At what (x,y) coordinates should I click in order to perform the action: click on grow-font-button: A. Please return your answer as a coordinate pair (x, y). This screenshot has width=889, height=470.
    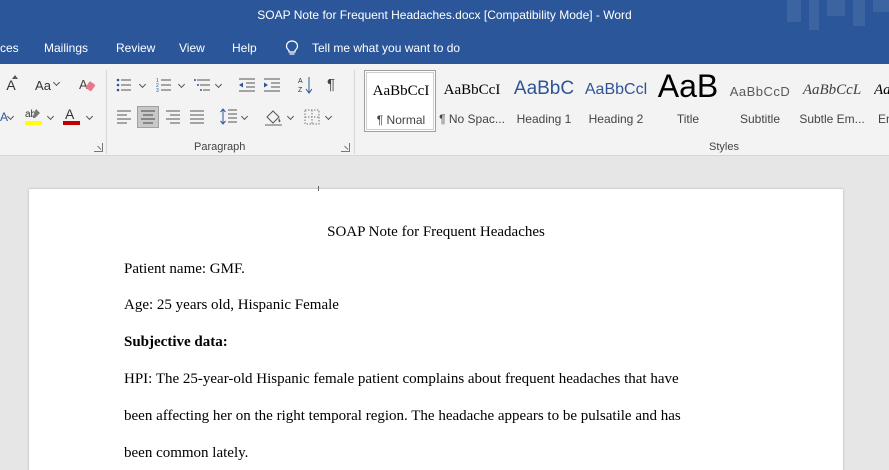
    Looking at the image, I should click on (11, 85).